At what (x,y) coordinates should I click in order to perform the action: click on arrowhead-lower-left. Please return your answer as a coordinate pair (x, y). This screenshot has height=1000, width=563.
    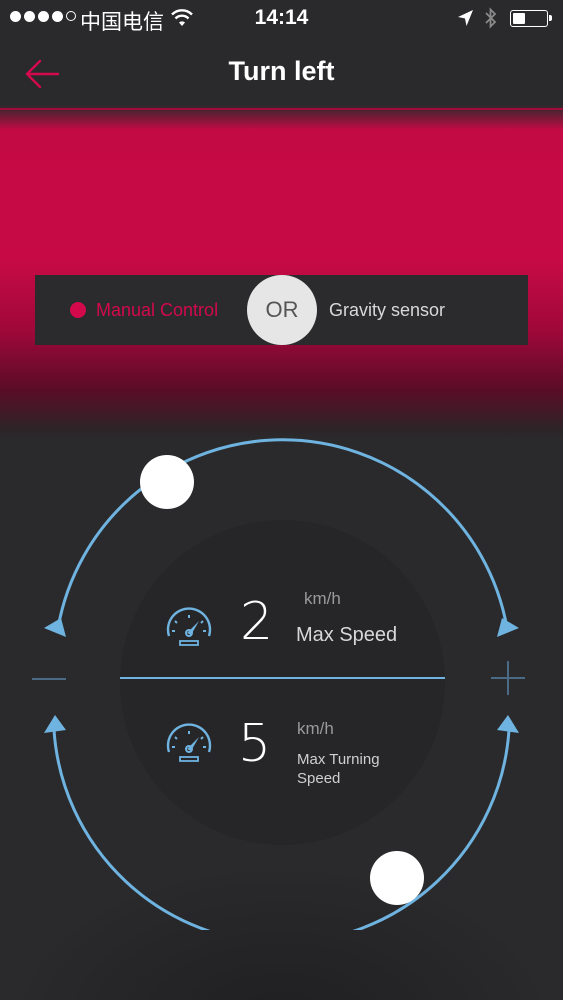
    Looking at the image, I should click on (55, 724).